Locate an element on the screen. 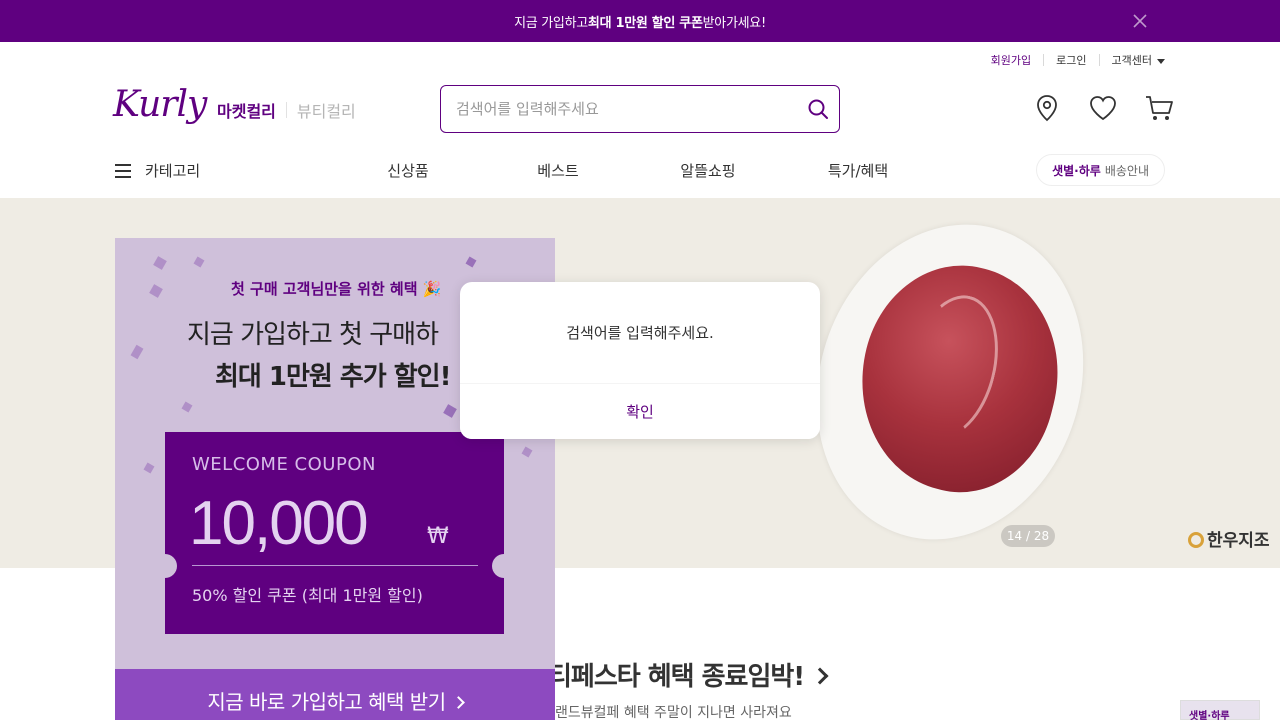  alert-message: 검색어를 입력해주세요. is located at coordinates (640, 333).